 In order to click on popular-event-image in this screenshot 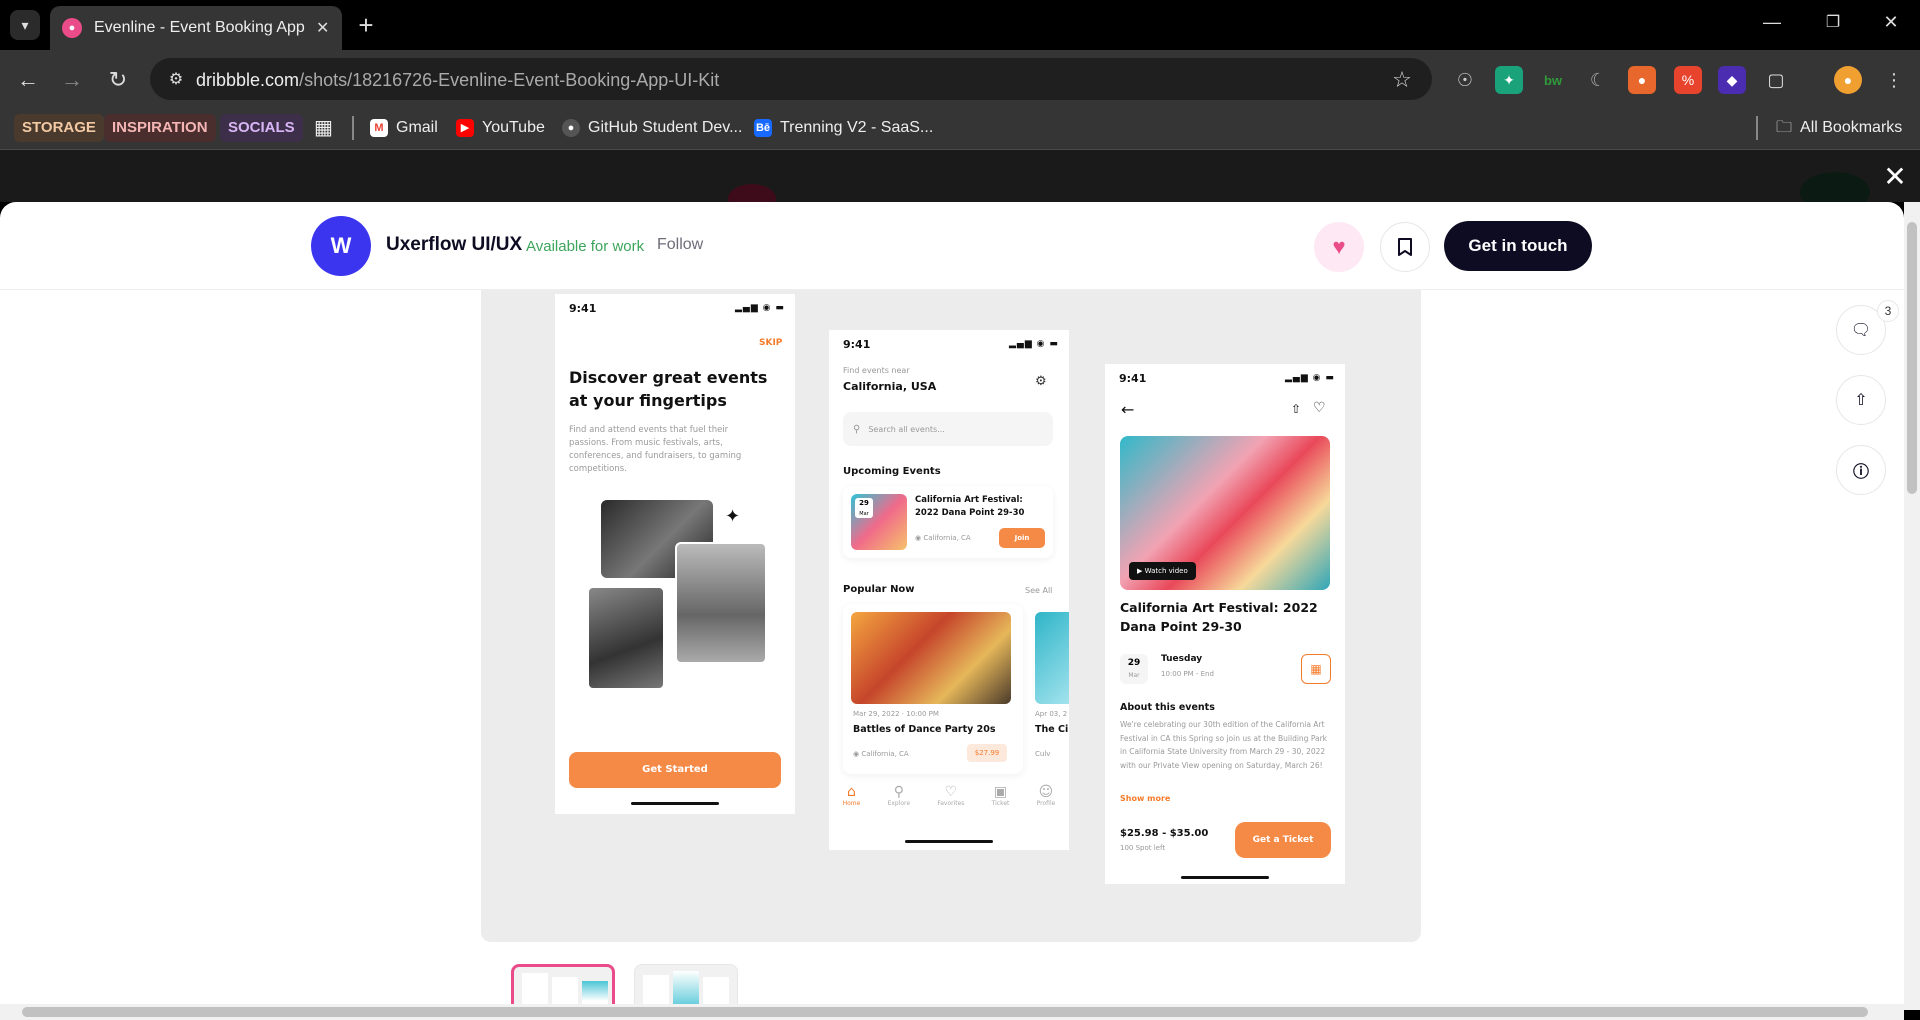, I will do `click(931, 658)`.